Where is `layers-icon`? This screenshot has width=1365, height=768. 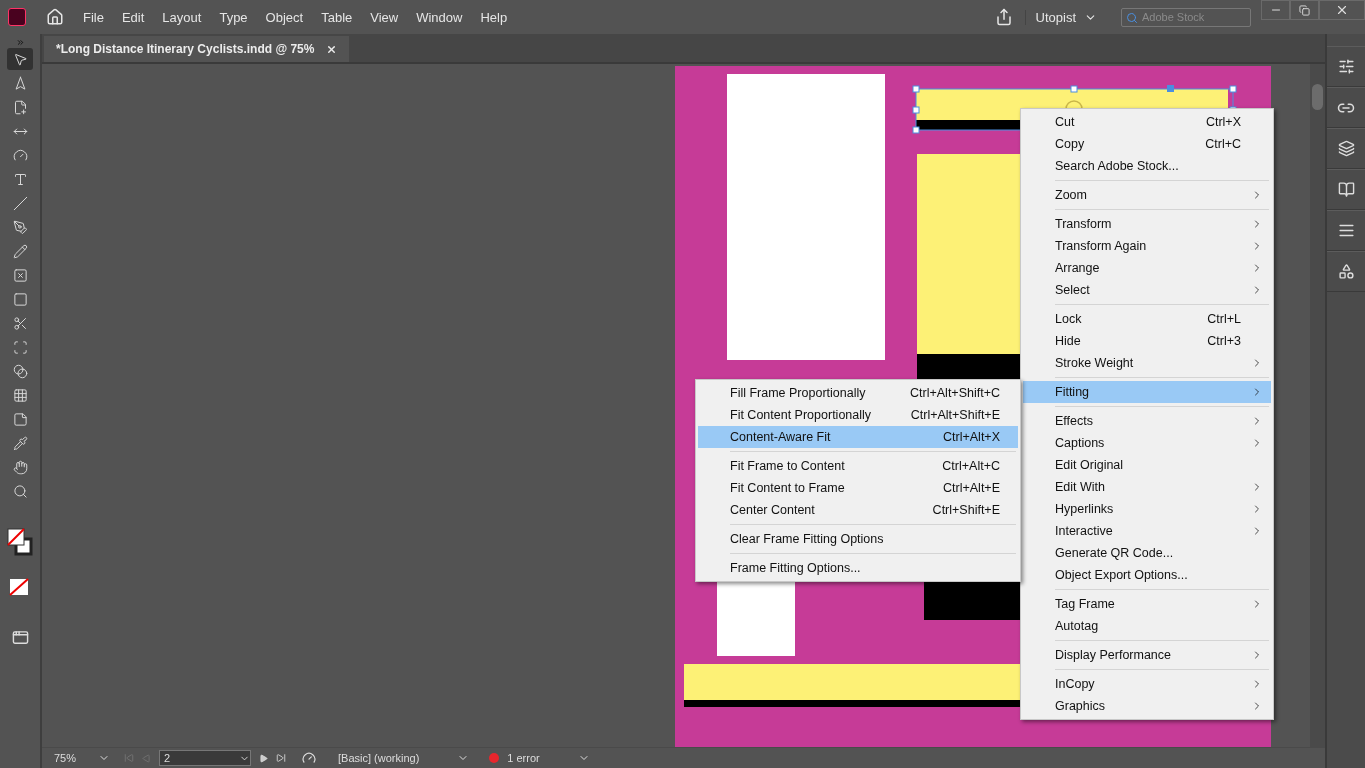
layers-icon is located at coordinates (1346, 148).